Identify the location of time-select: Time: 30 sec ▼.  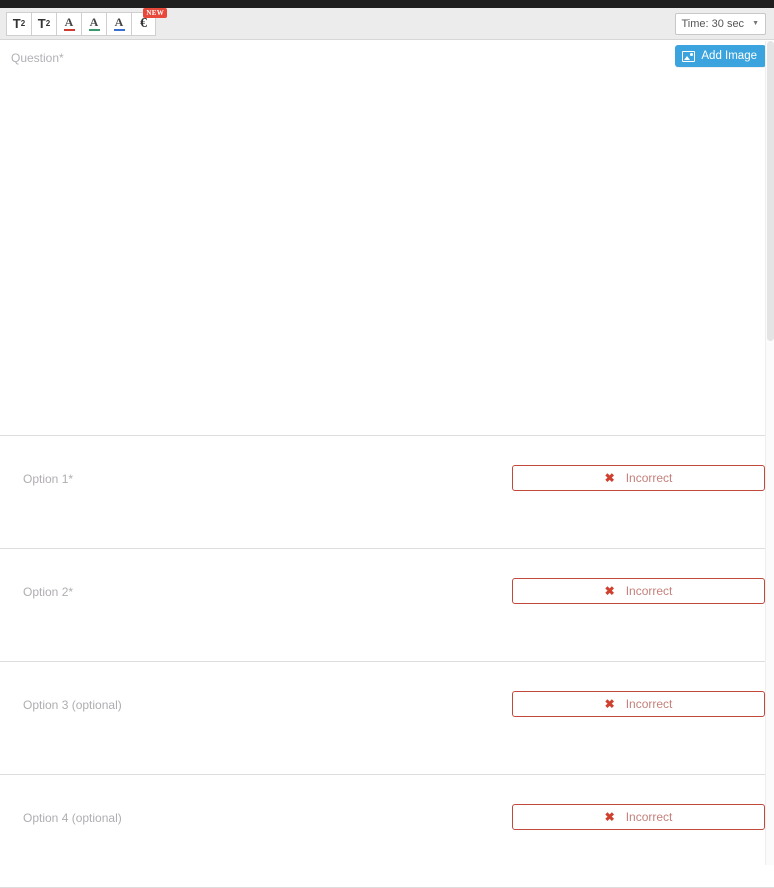
(720, 23).